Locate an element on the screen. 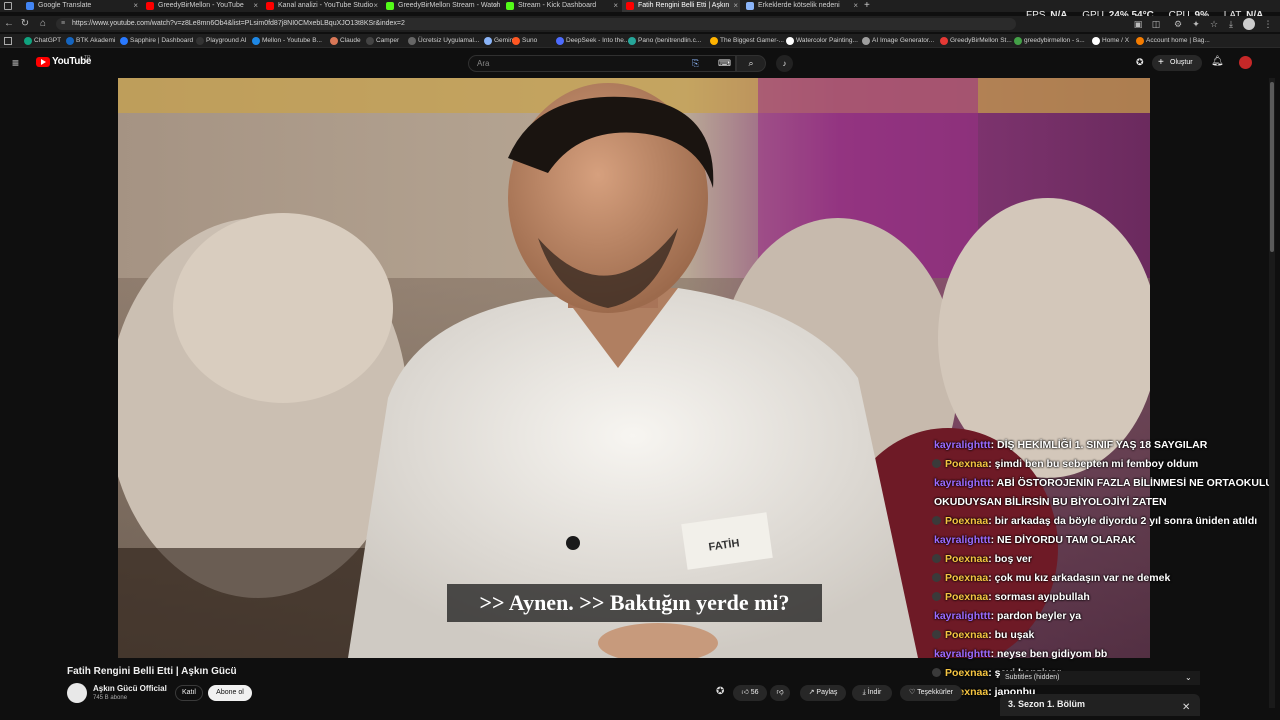 This screenshot has height=720, width=1280. puzzle-icon: ✦ is located at coordinates (1196, 24).